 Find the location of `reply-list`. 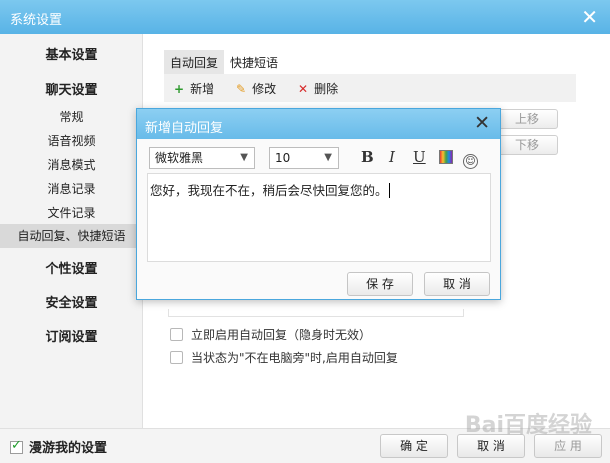

reply-list is located at coordinates (316, 313).